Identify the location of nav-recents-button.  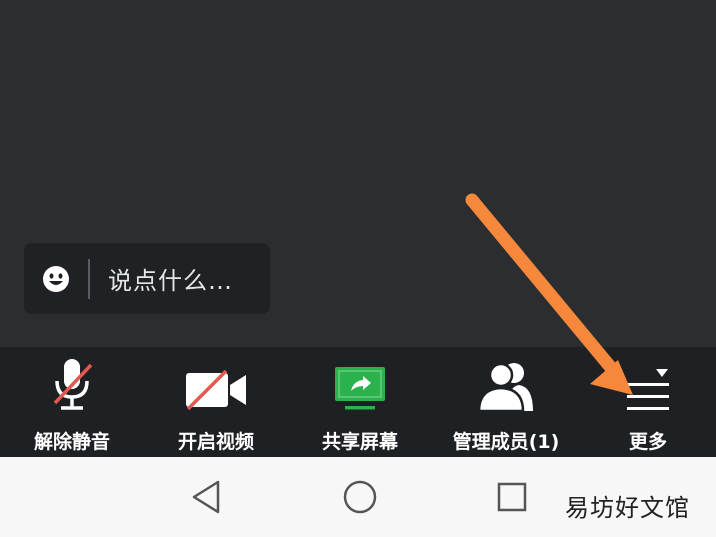
(512, 497).